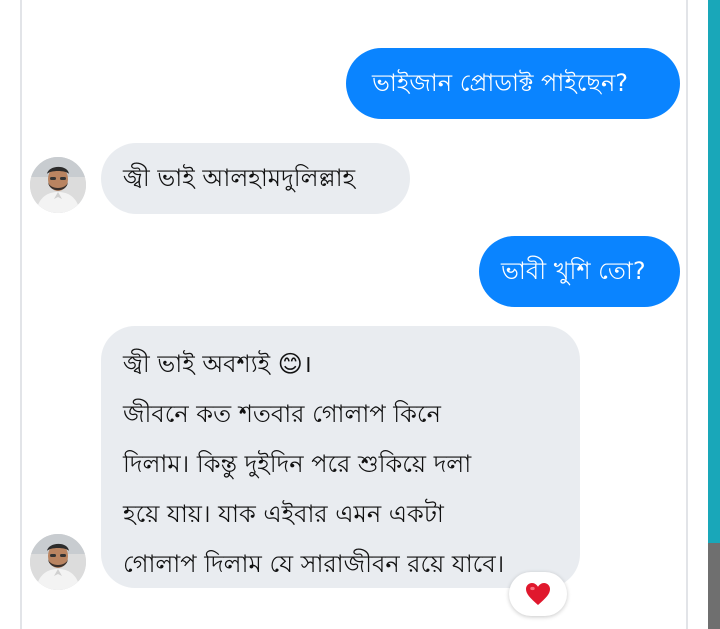 This screenshot has width=720, height=629. I want to click on message-reaction, so click(538, 594).